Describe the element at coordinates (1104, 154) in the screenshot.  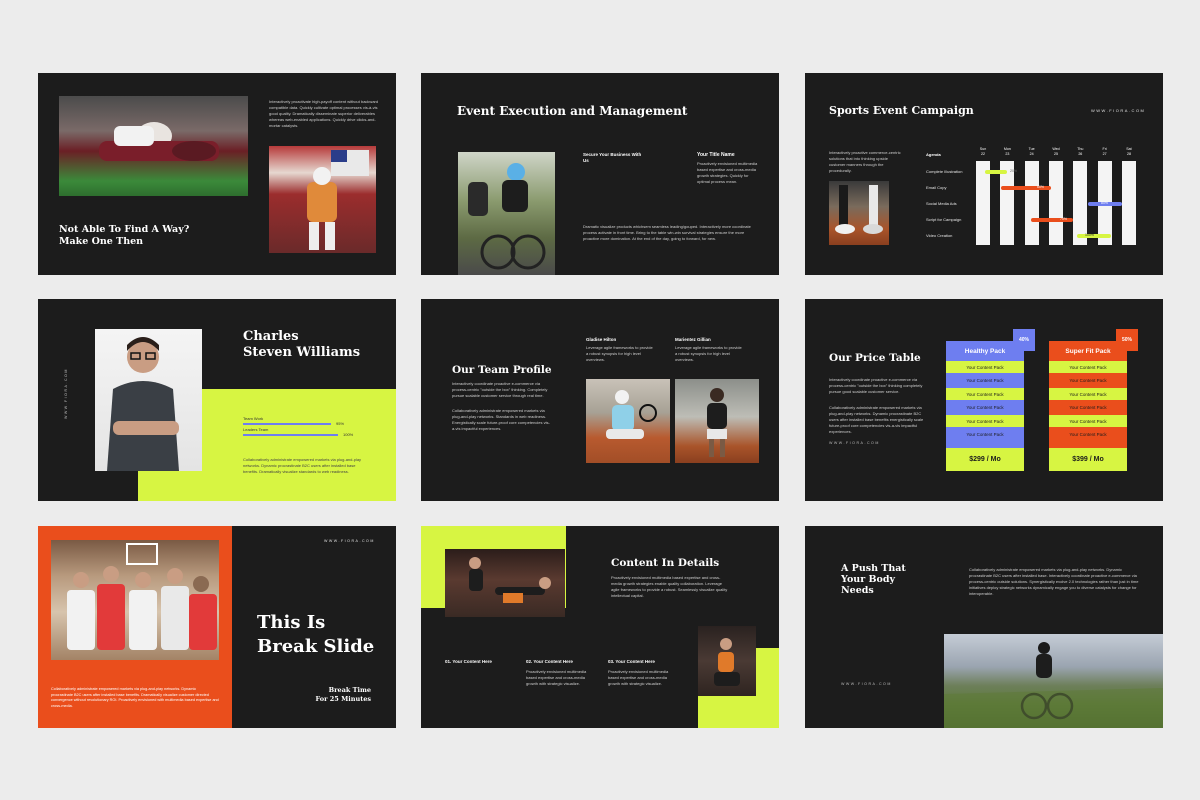
I see `gantt-date: 27` at that location.